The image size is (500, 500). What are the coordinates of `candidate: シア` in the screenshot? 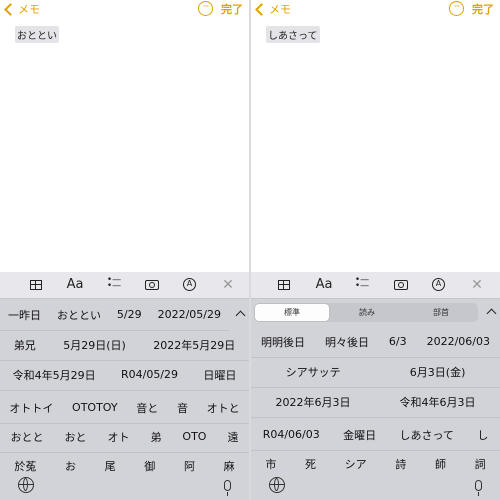 It's located at (356, 464).